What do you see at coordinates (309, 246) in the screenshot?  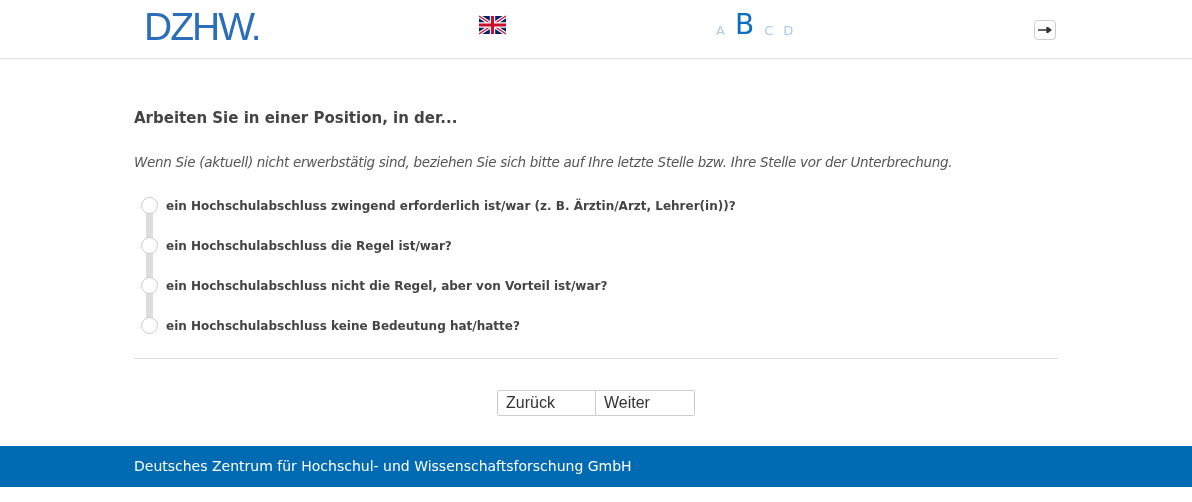 I see `option-label: ein Hochschulabschluss die Regel ist/war?` at bounding box center [309, 246].